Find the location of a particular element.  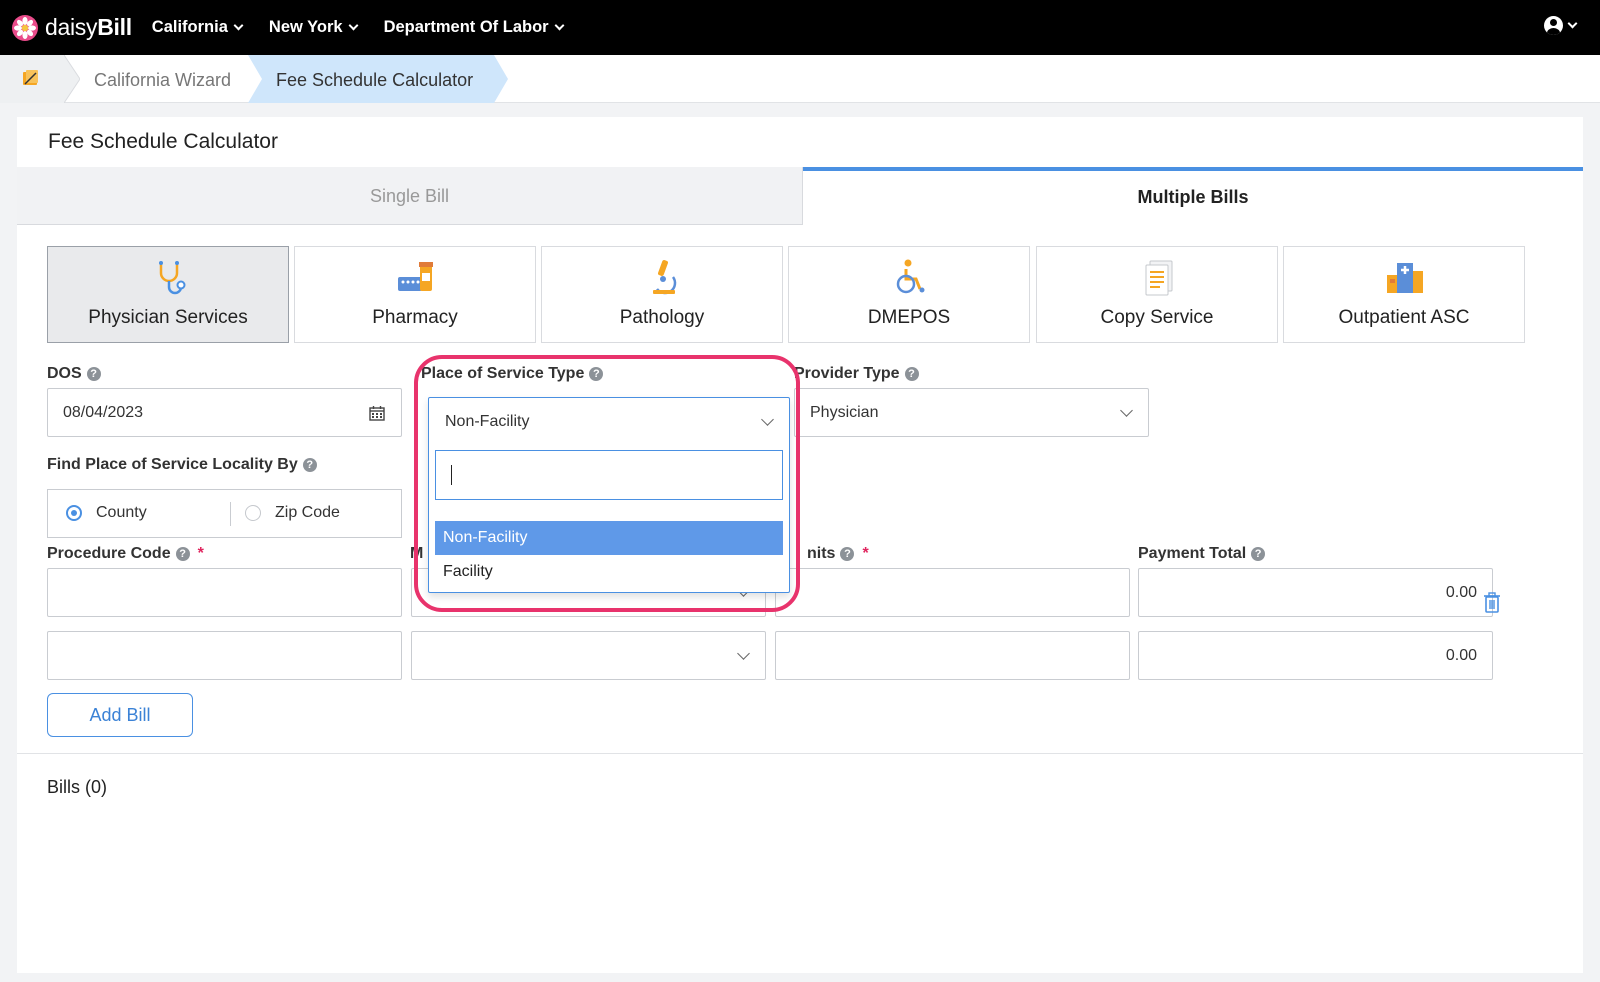

daisybill-logo: daisyBill is located at coordinates (71, 28).